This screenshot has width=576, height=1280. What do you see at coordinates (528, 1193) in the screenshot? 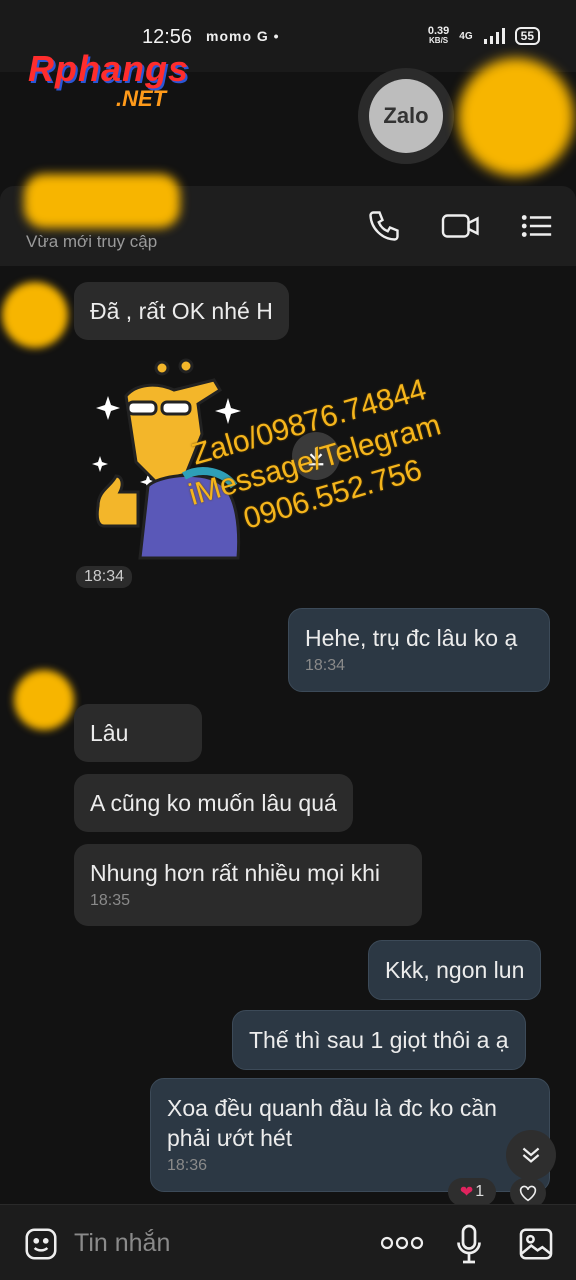
I see `heart-outline-icon` at bounding box center [528, 1193].